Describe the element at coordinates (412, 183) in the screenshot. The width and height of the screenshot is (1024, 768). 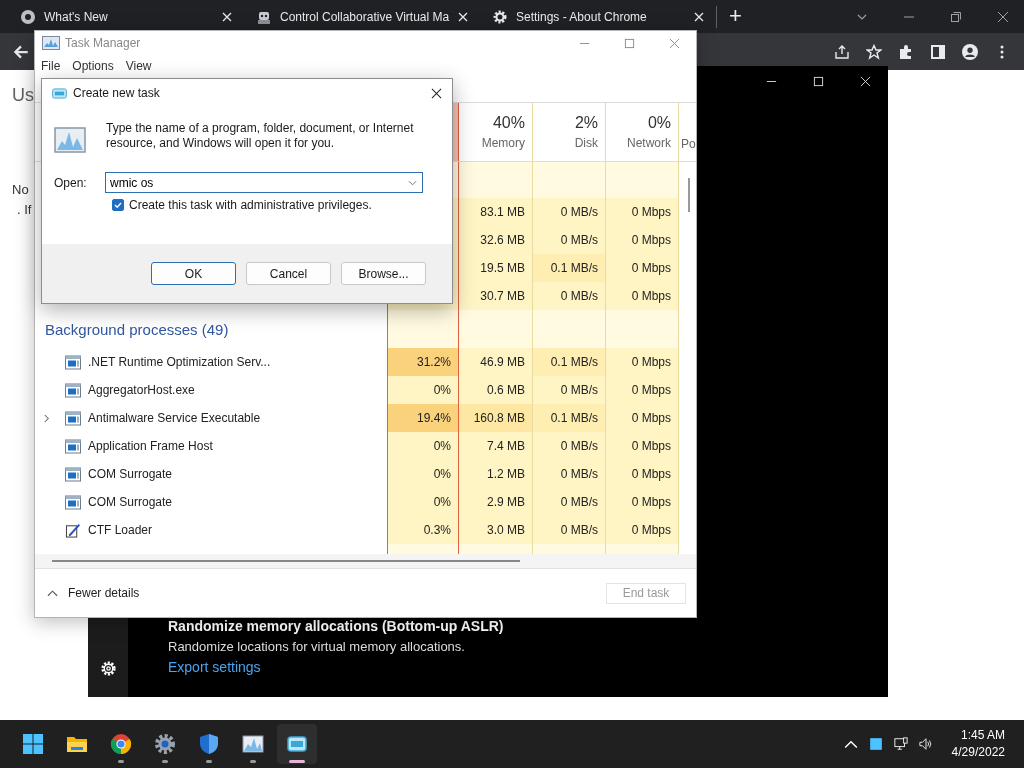
I see `caret-icon` at that location.